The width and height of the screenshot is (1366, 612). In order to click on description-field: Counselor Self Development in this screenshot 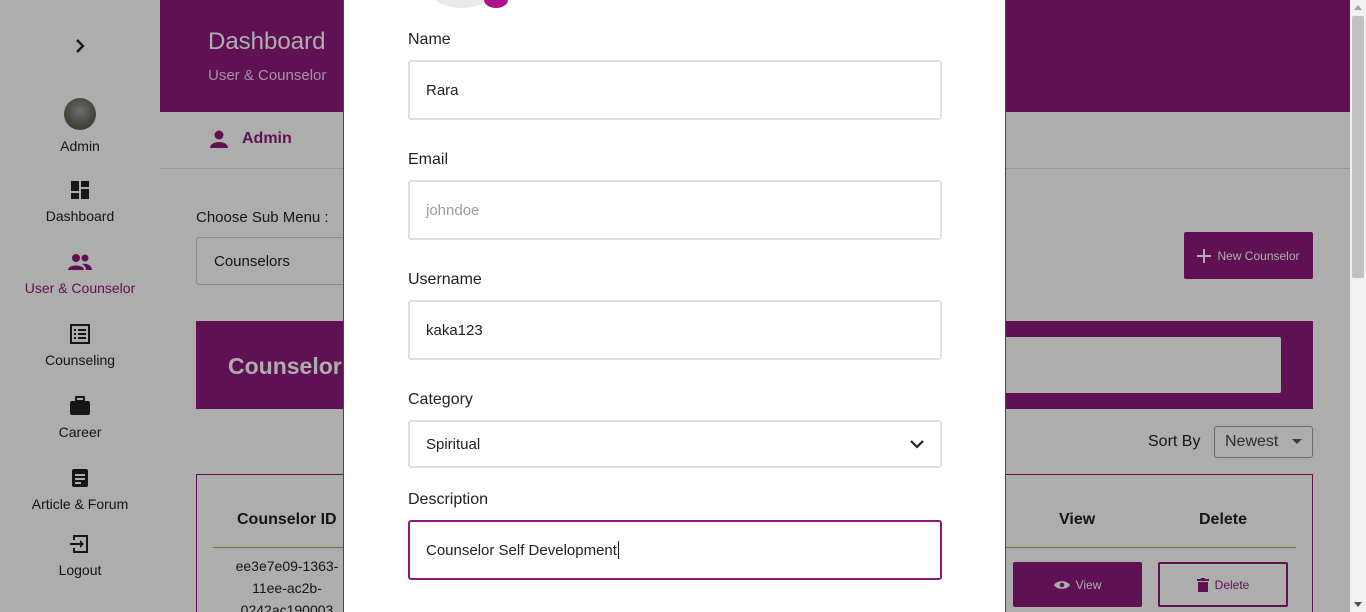, I will do `click(675, 550)`.